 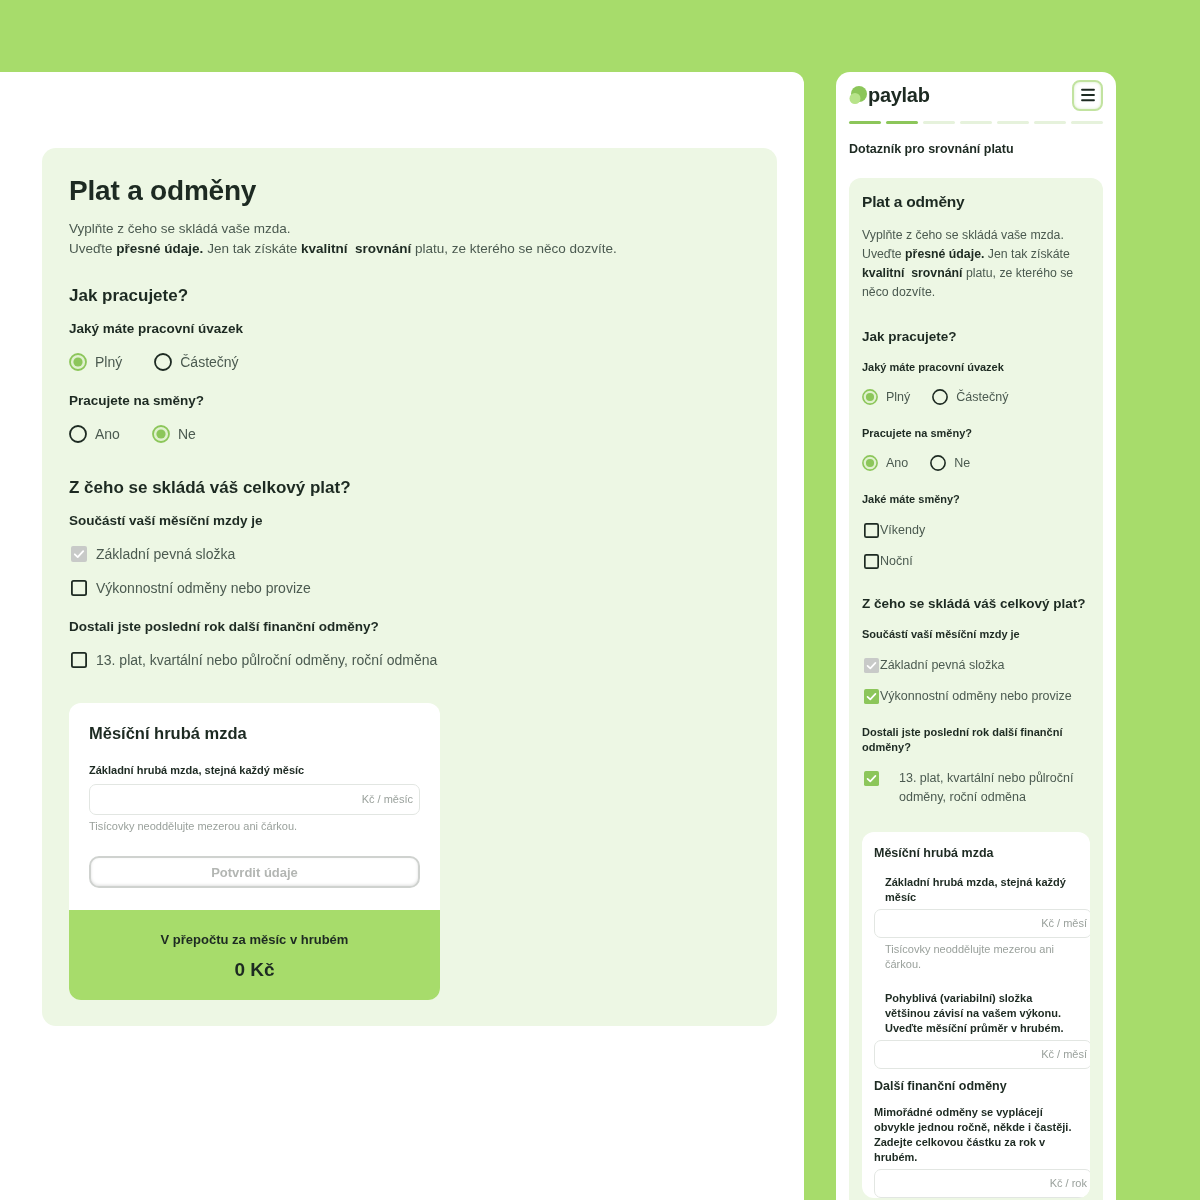 What do you see at coordinates (973, 1135) in the screenshot?
I see `field-label: Mimořádné odměny se vyplácejí obvykle jednou ročně, někde i častěji. Zadejte celkovou částku za rok v hrubém.` at bounding box center [973, 1135].